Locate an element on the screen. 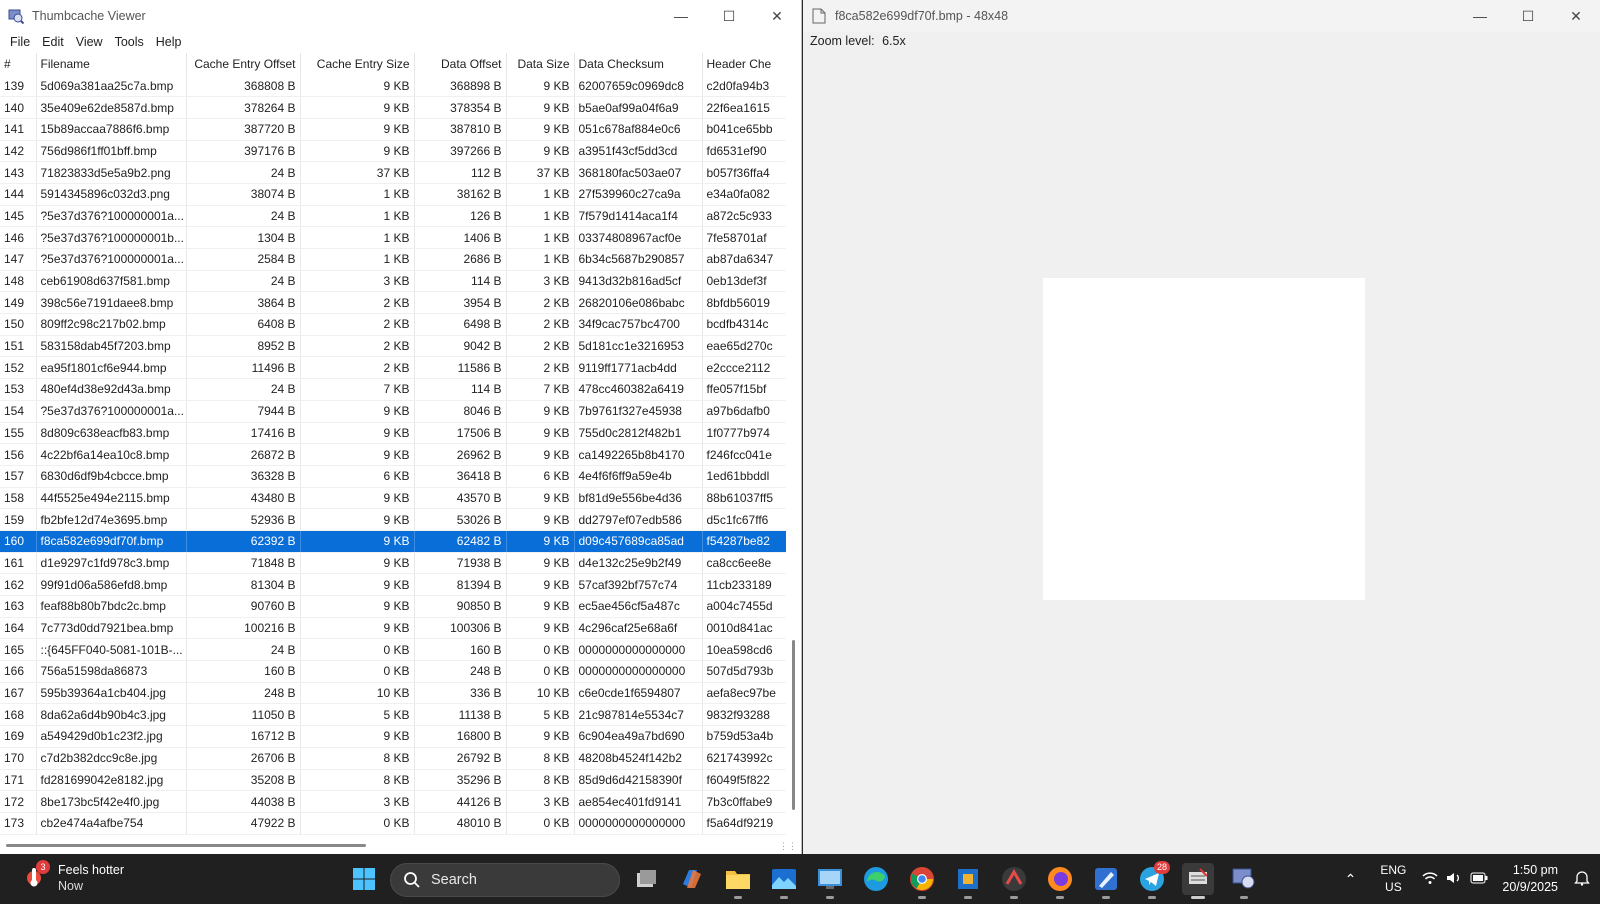  column-header-index: # is located at coordinates (18, 64).